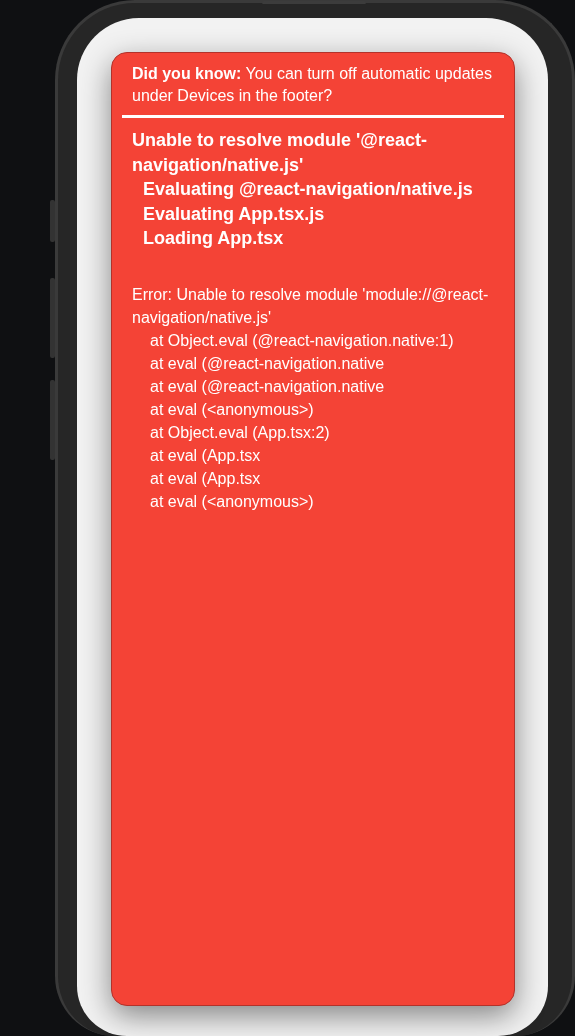 Image resolution: width=575 pixels, height=1036 pixels. Describe the element at coordinates (312, 85) in the screenshot. I see `tip-text: Did you know: You can turn off automatic updates under Devices in the footer?` at that location.